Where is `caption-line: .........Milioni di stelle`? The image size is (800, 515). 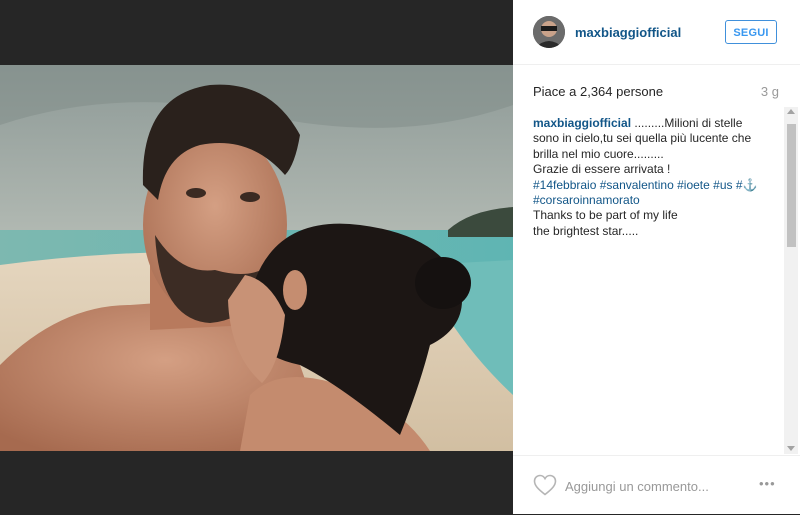
caption-line: .........Milioni di stelle is located at coordinates (687, 123).